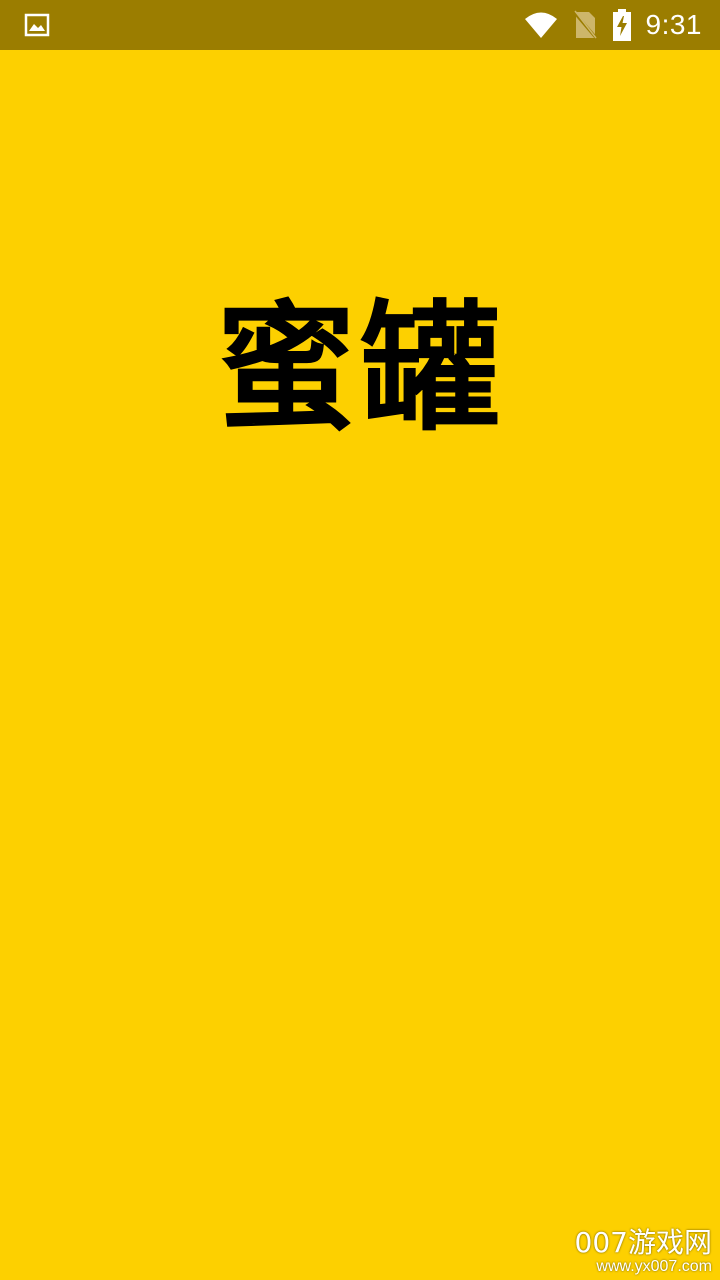  I want to click on logo-container: 蜜罐, so click(360, 370).